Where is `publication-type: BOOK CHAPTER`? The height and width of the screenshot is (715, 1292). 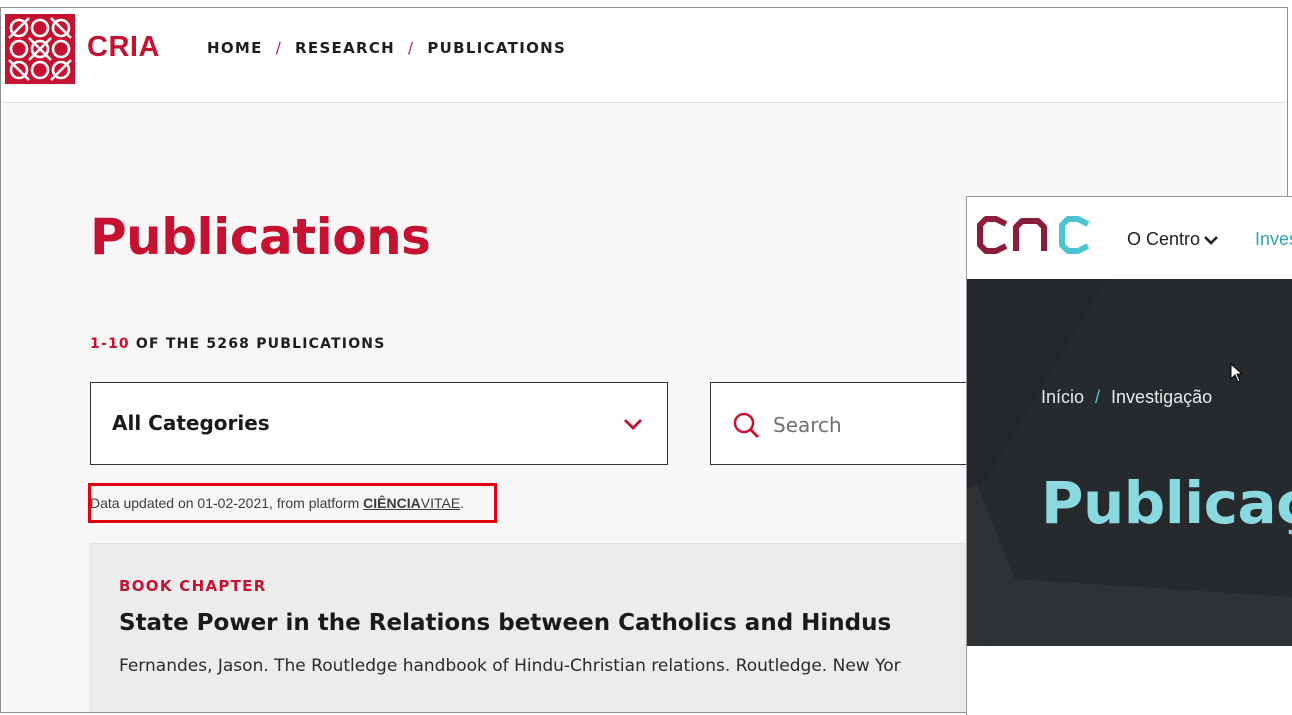 publication-type: BOOK CHAPTER is located at coordinates (193, 586).